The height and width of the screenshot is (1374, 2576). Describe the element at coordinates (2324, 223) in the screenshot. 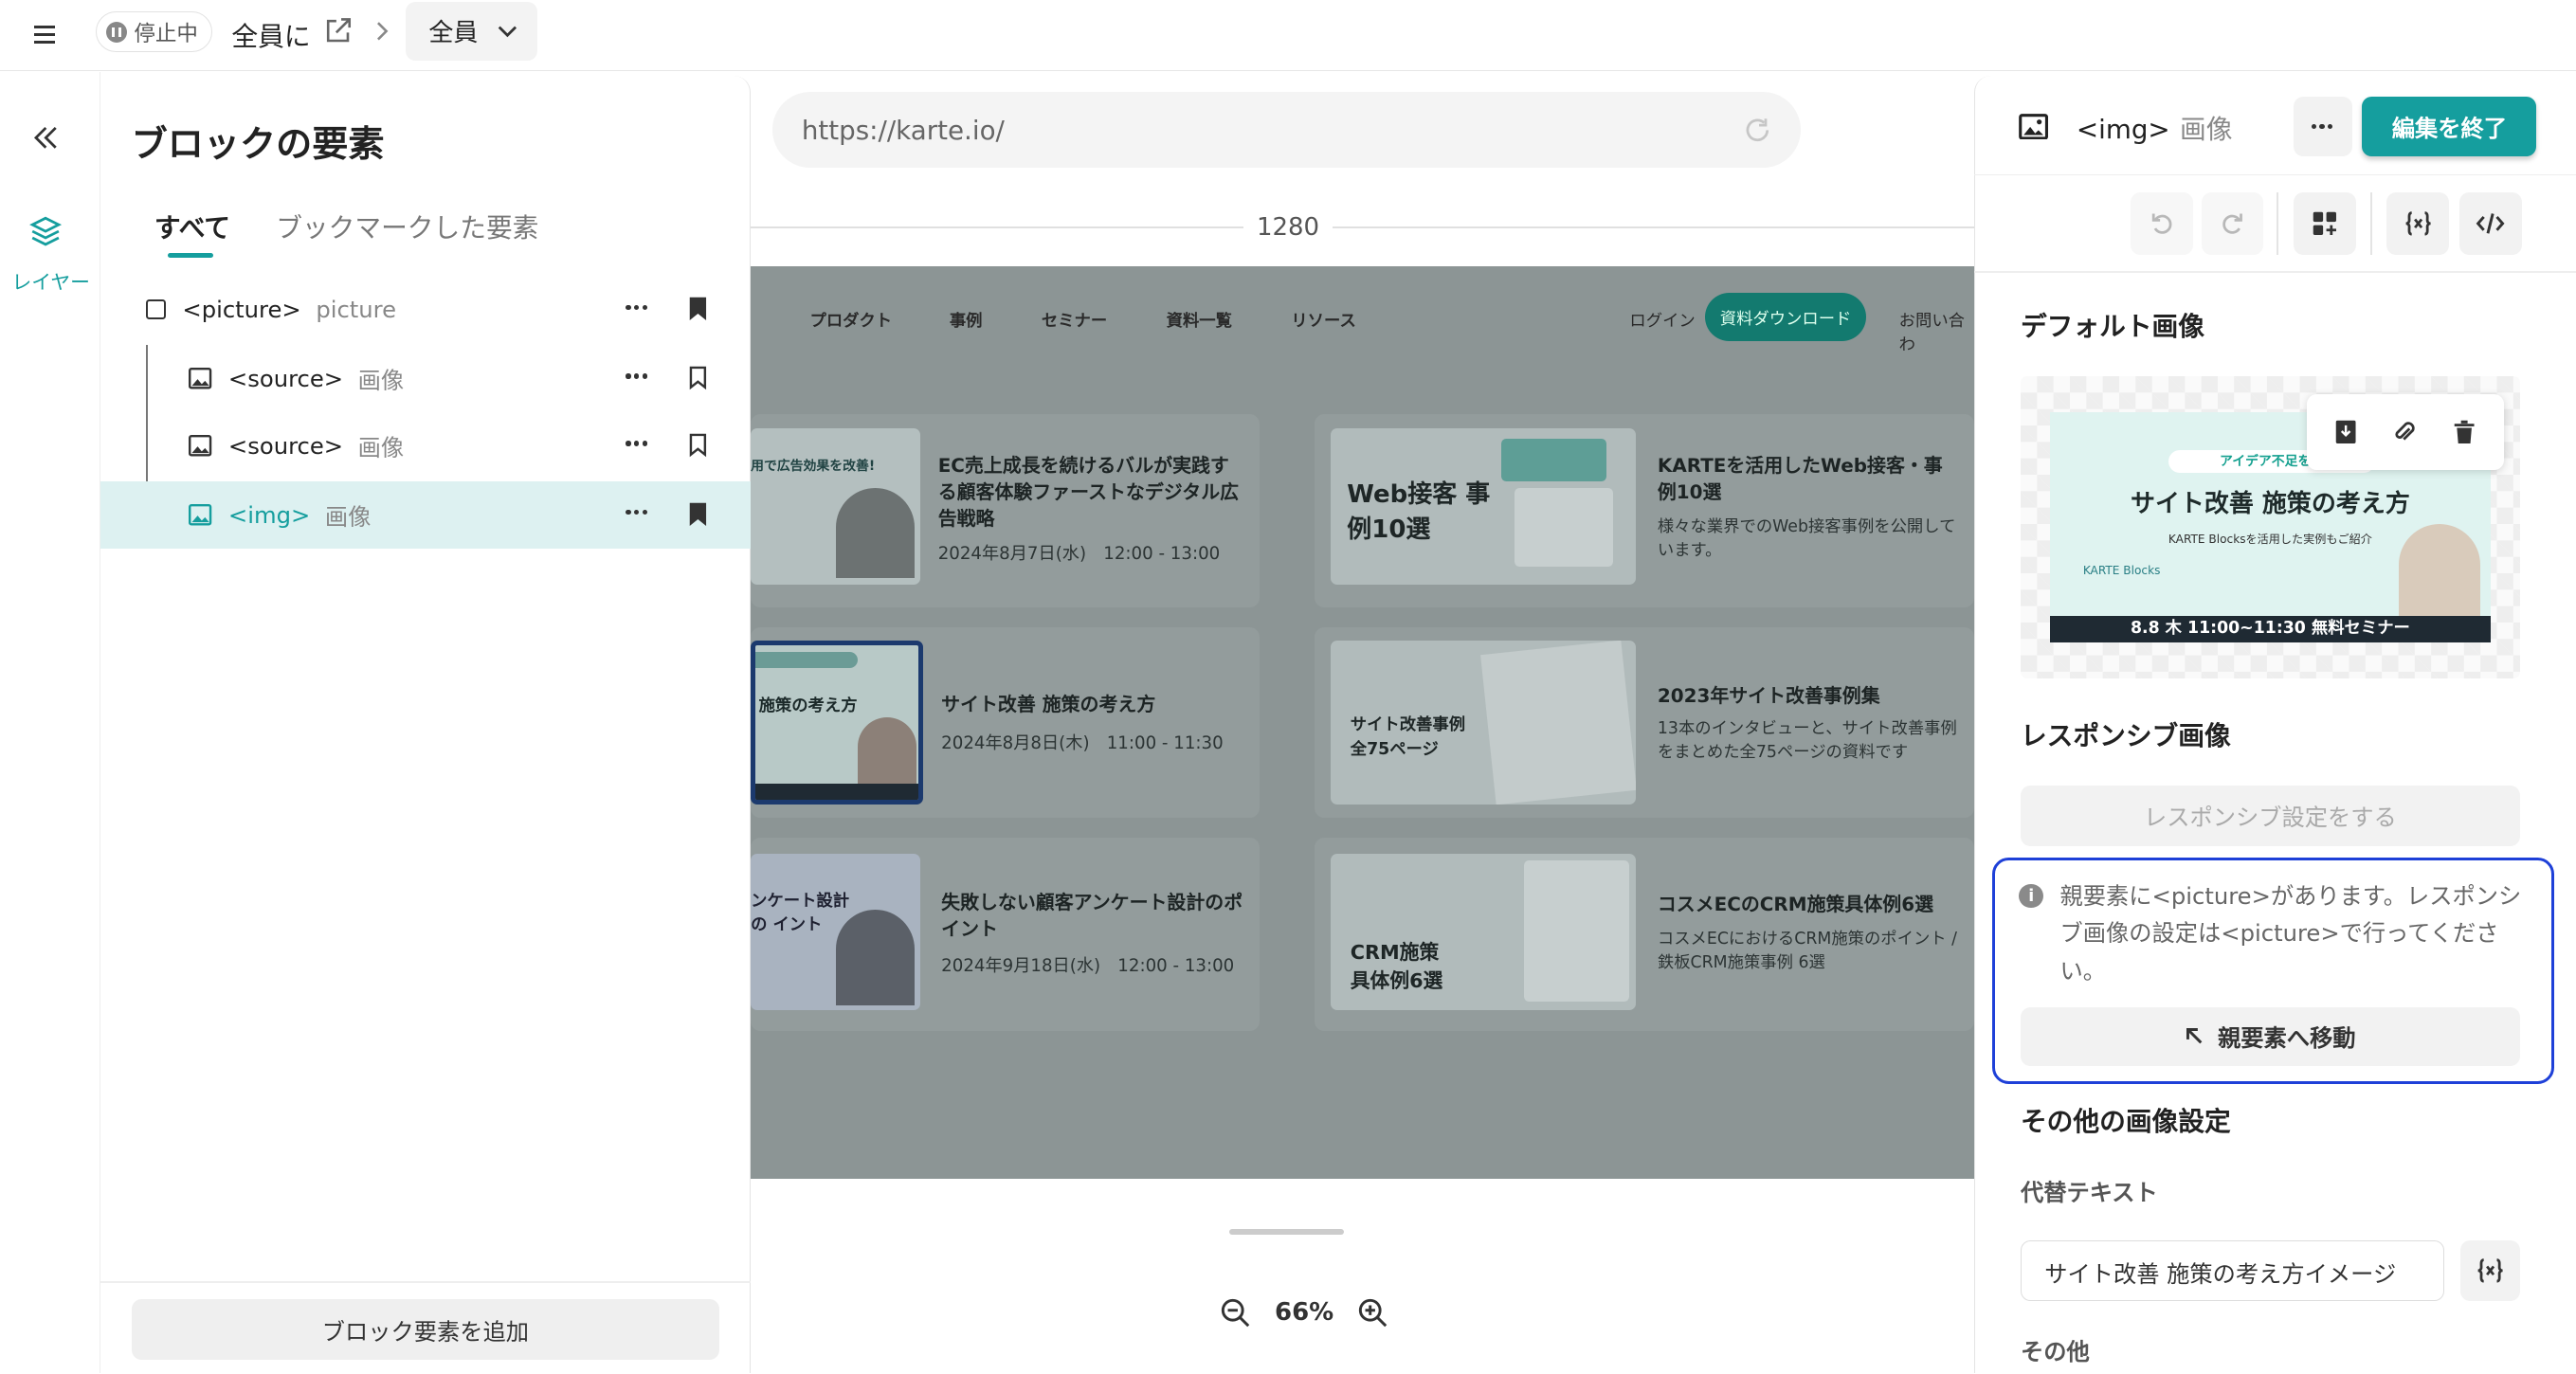

I see `add-block-button` at that location.